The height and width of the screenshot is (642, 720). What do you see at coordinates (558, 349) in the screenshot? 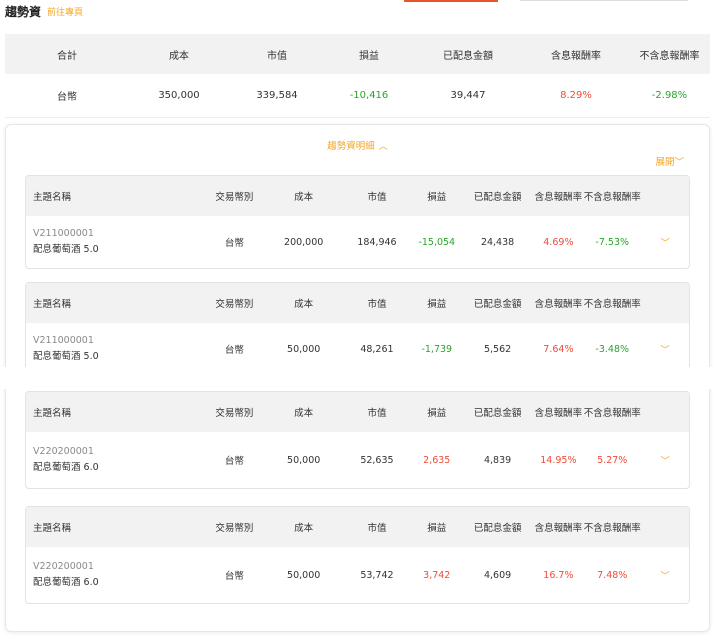
I see `return-with-dividend-value: 7.64%` at bounding box center [558, 349].